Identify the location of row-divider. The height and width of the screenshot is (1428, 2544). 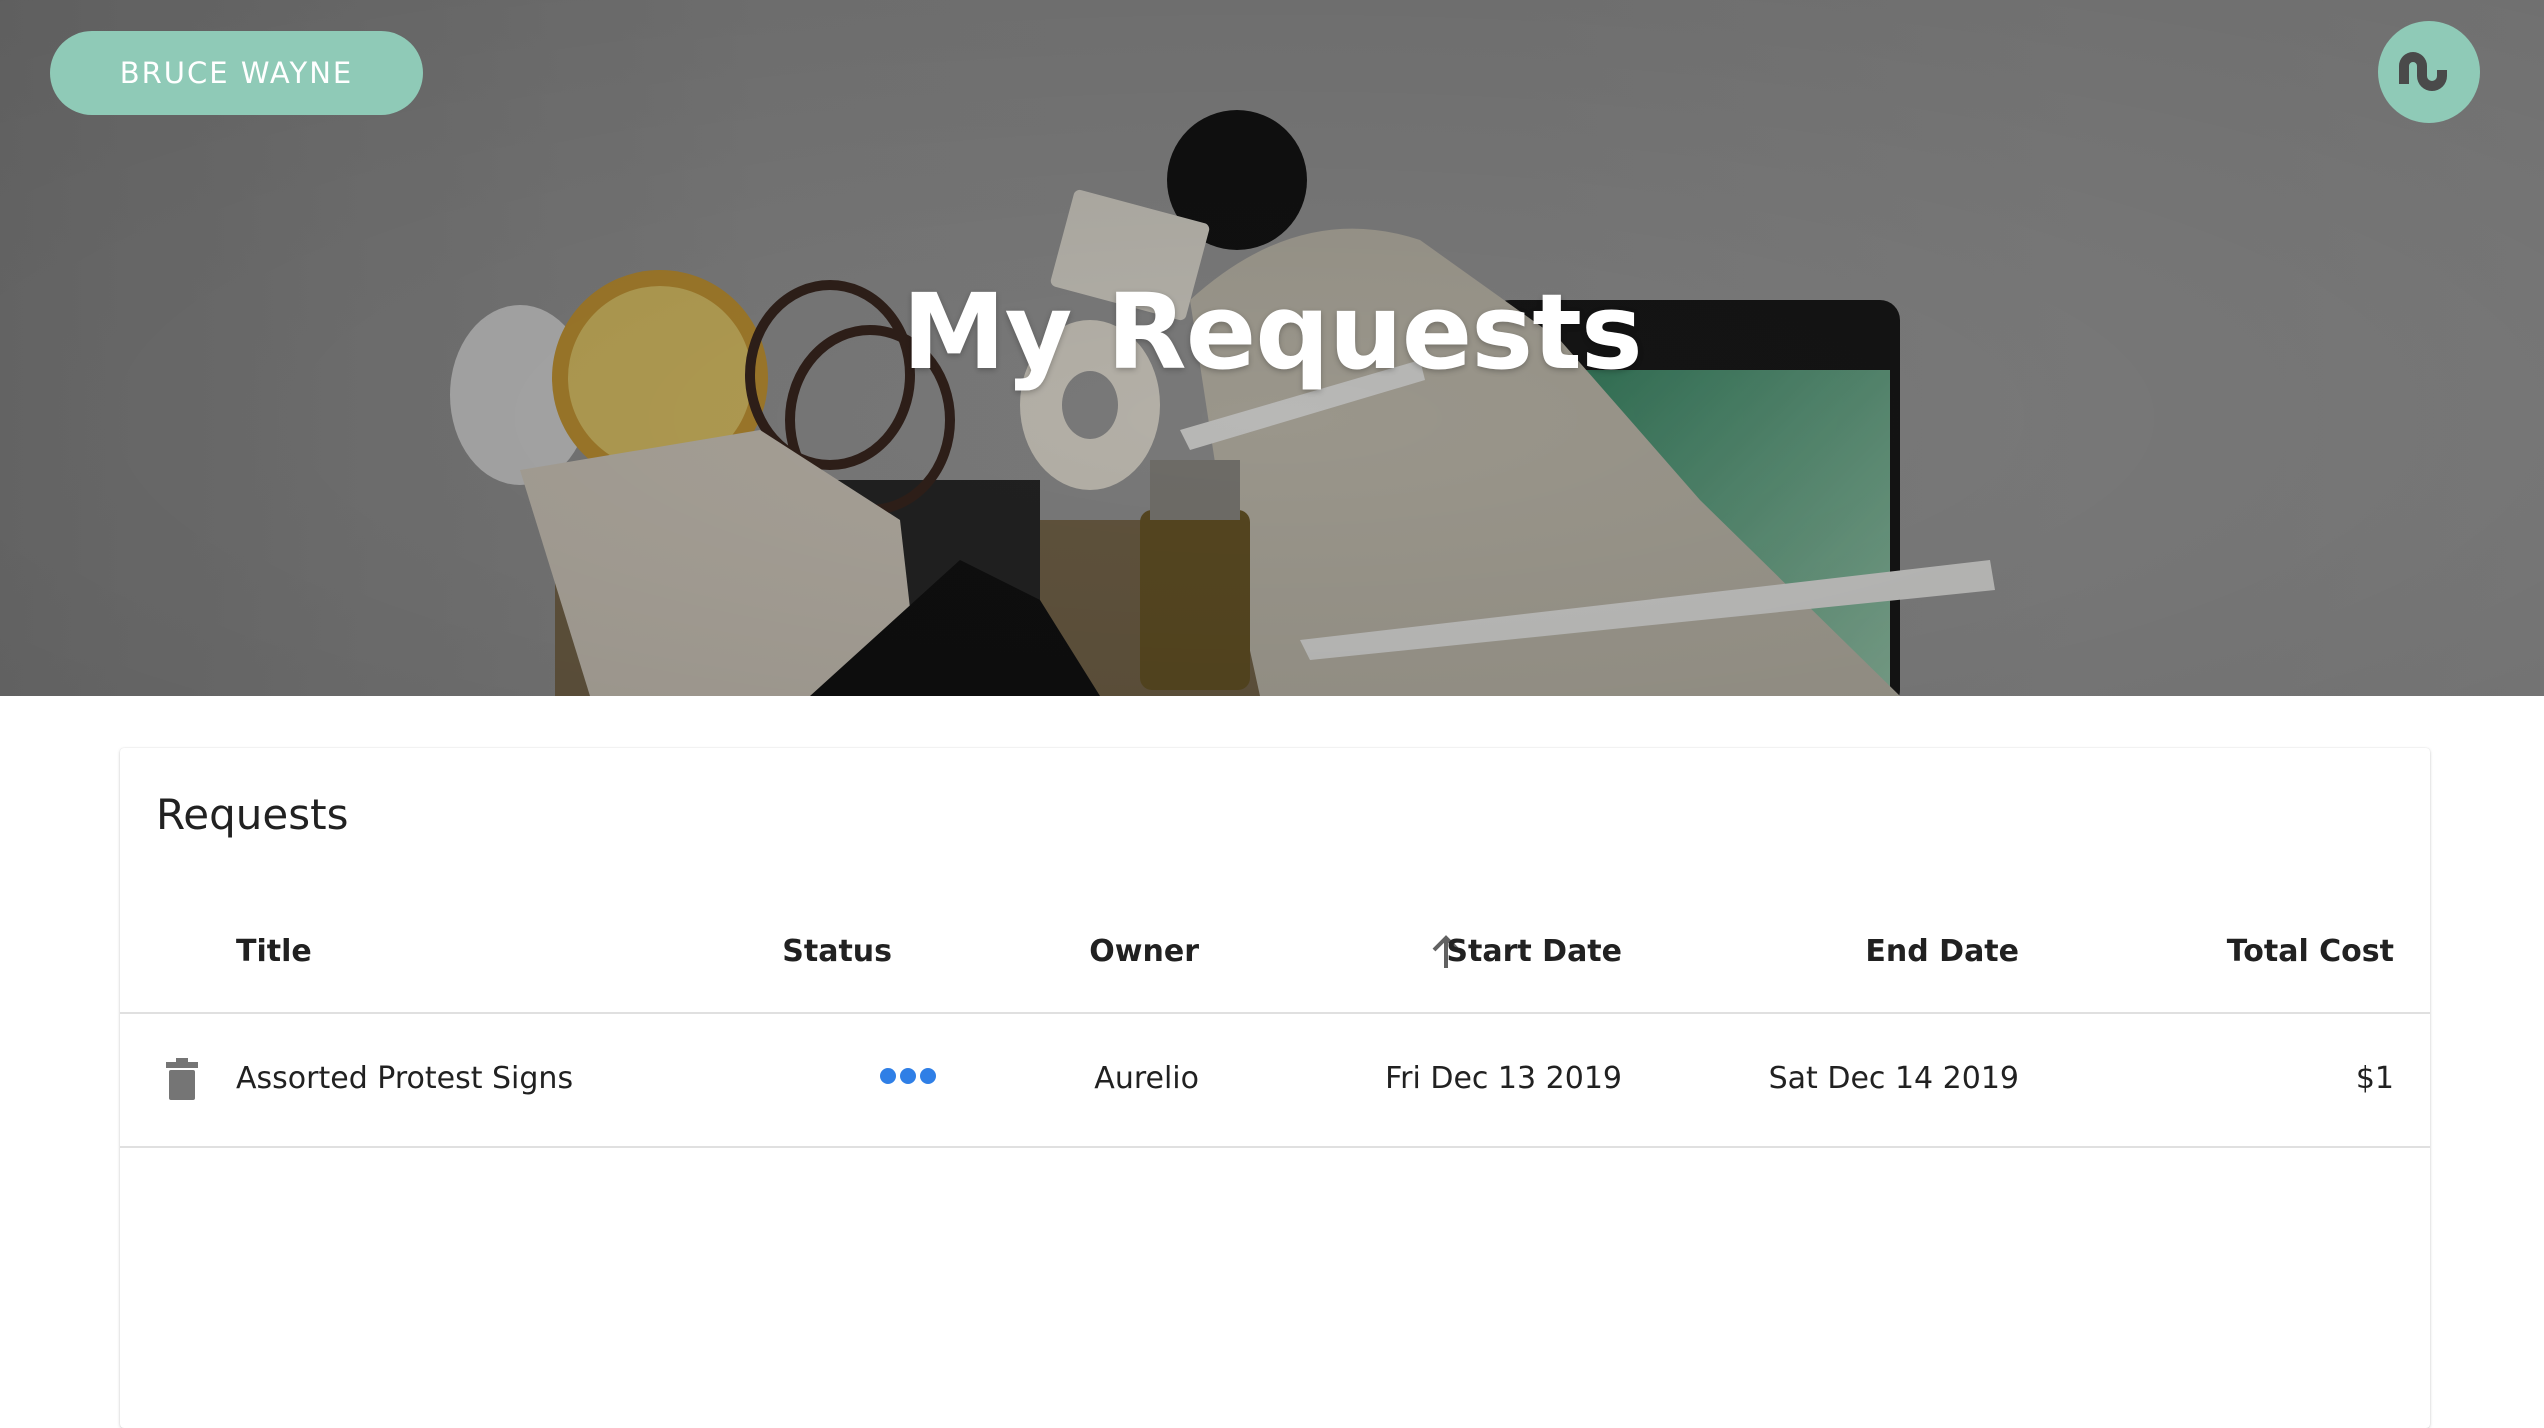
(1275, 1147).